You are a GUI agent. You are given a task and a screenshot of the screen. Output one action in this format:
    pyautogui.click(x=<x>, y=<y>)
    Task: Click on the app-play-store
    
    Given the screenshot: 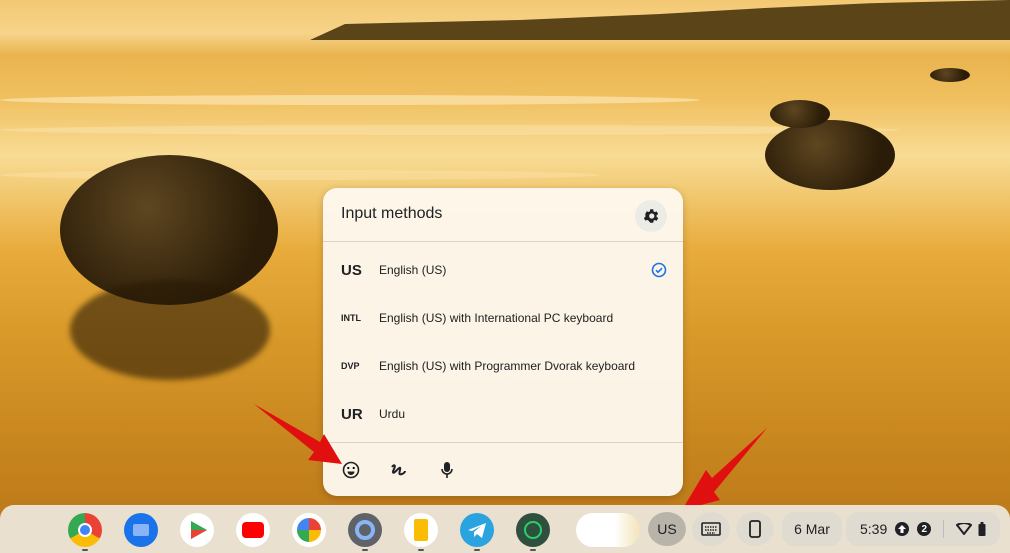 What is the action you would take?
    pyautogui.click(x=197, y=530)
    